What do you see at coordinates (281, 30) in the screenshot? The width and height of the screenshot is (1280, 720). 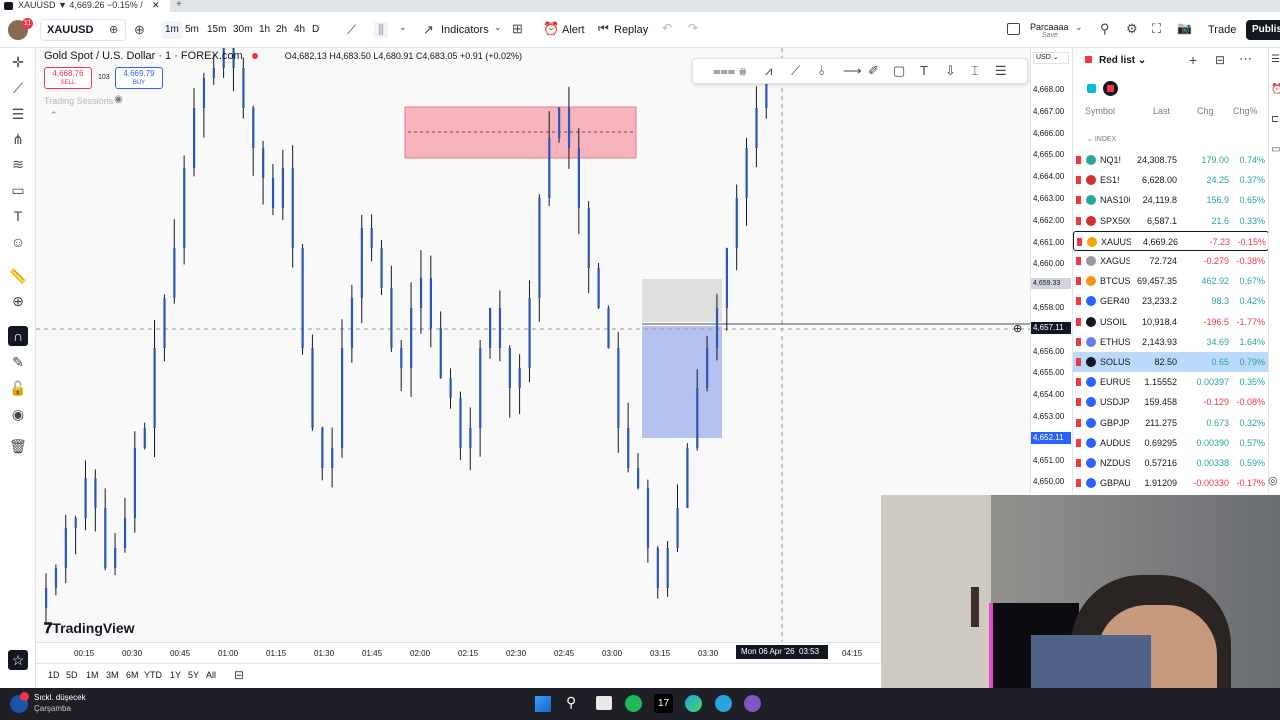 I see `interval-2h: 2h` at bounding box center [281, 30].